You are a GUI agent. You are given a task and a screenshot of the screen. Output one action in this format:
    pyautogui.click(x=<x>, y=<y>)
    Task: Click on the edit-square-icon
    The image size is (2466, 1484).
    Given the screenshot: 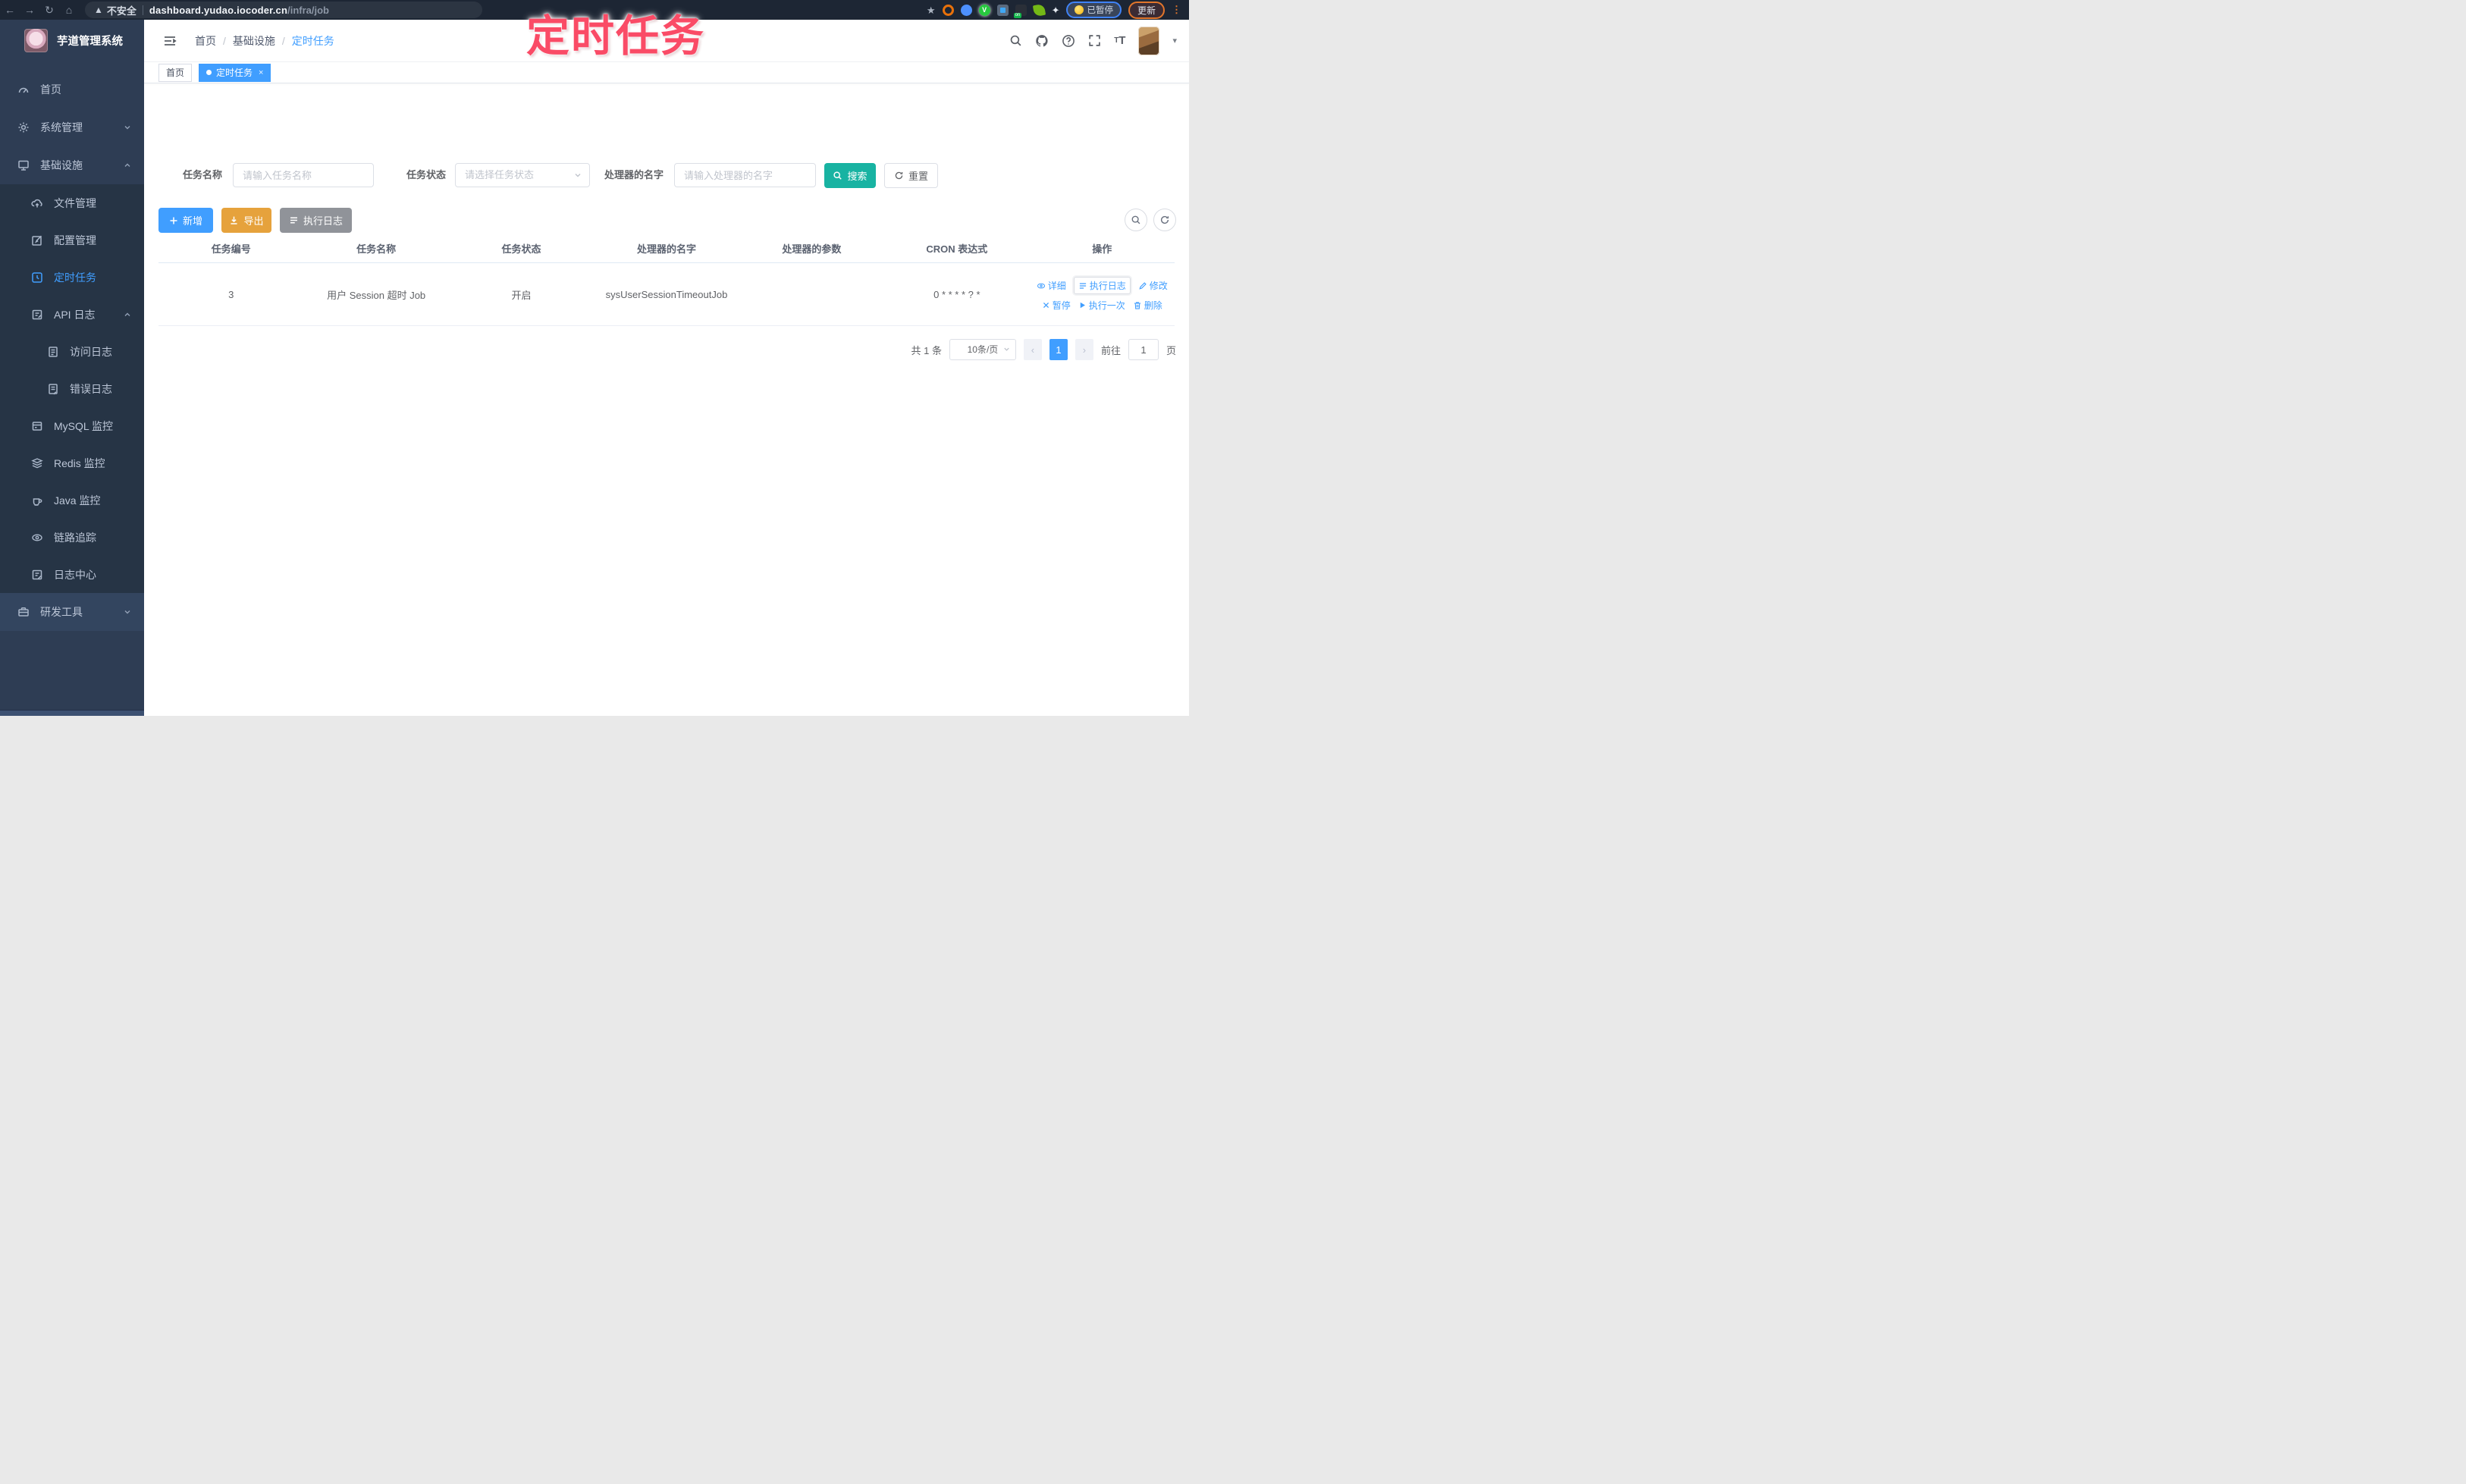 What is the action you would take?
    pyautogui.click(x=37, y=240)
    